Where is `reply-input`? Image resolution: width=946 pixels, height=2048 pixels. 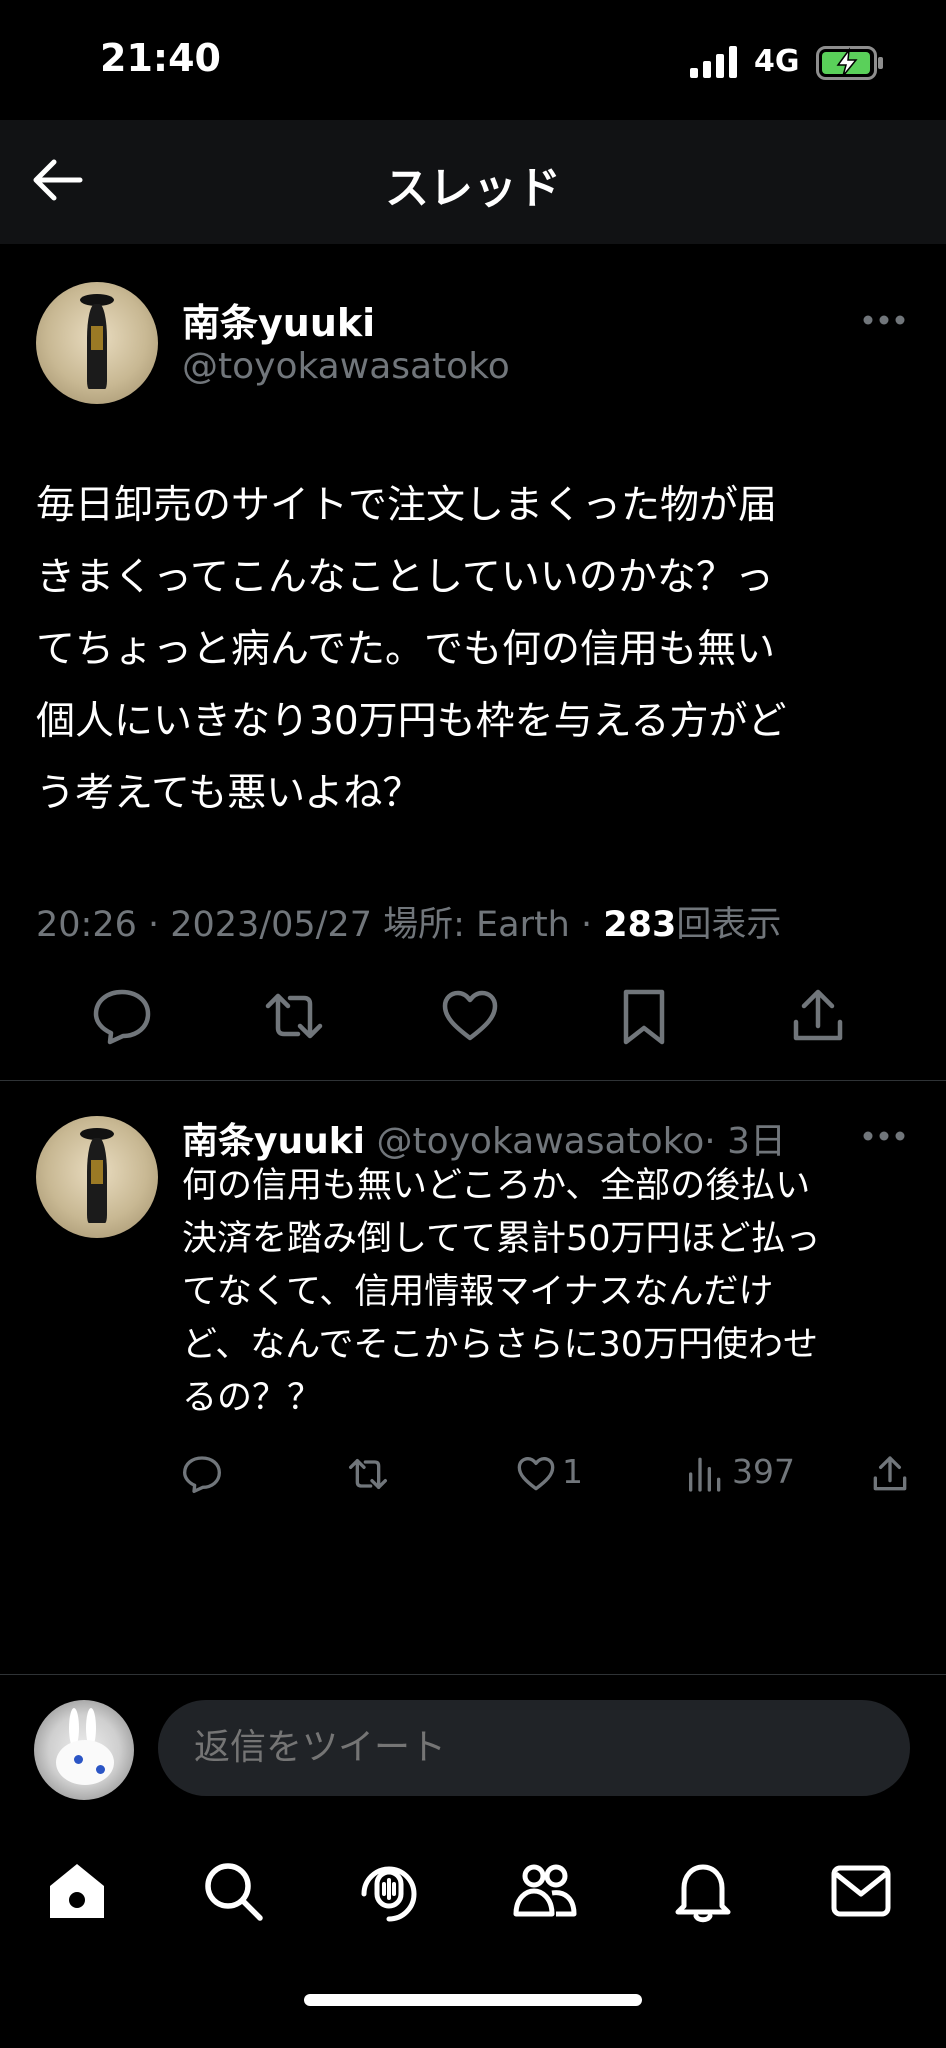
reply-input is located at coordinates (534, 1748).